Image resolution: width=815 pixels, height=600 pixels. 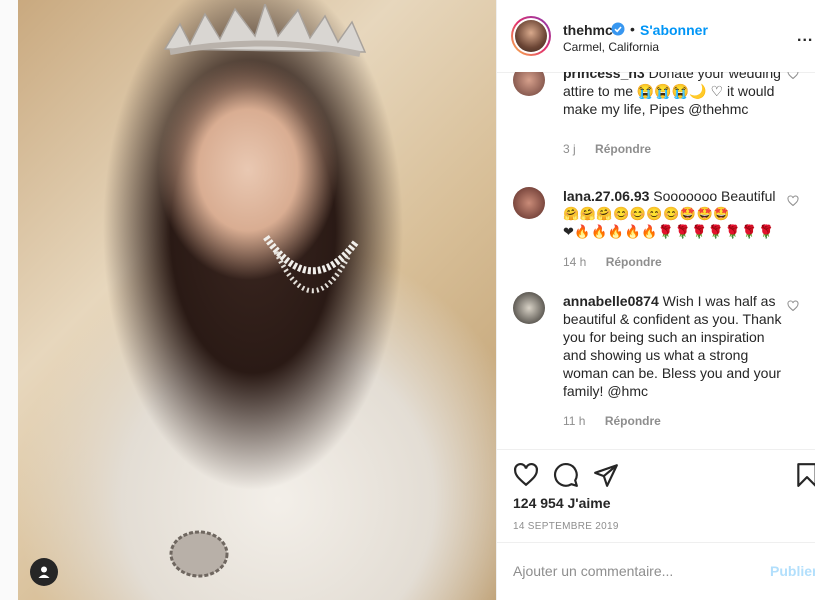 I want to click on publish-button: Publier, so click(x=792, y=571).